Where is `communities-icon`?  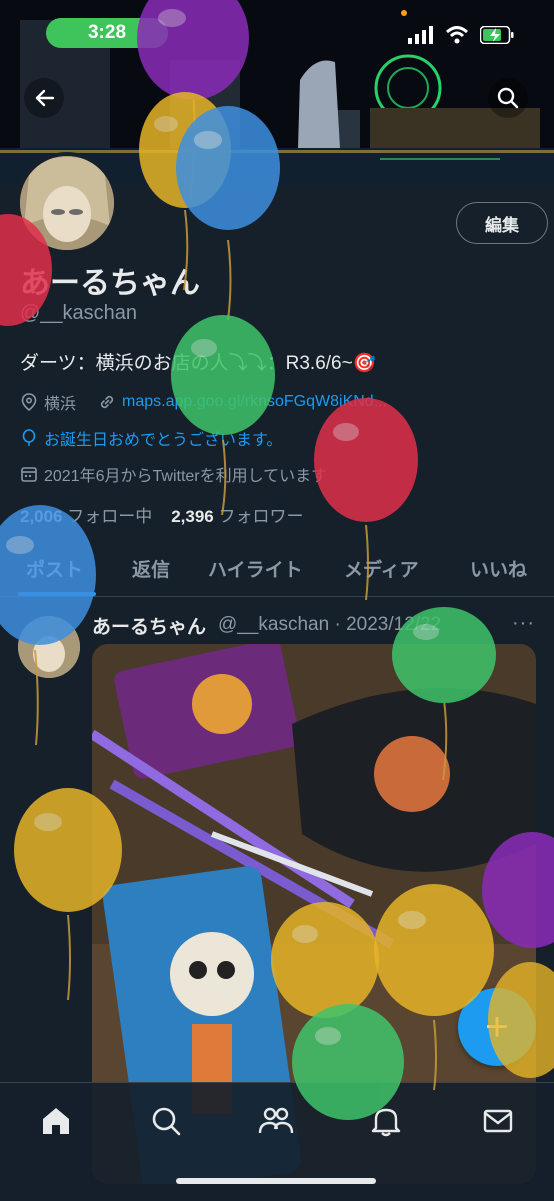 communities-icon is located at coordinates (276, 1120).